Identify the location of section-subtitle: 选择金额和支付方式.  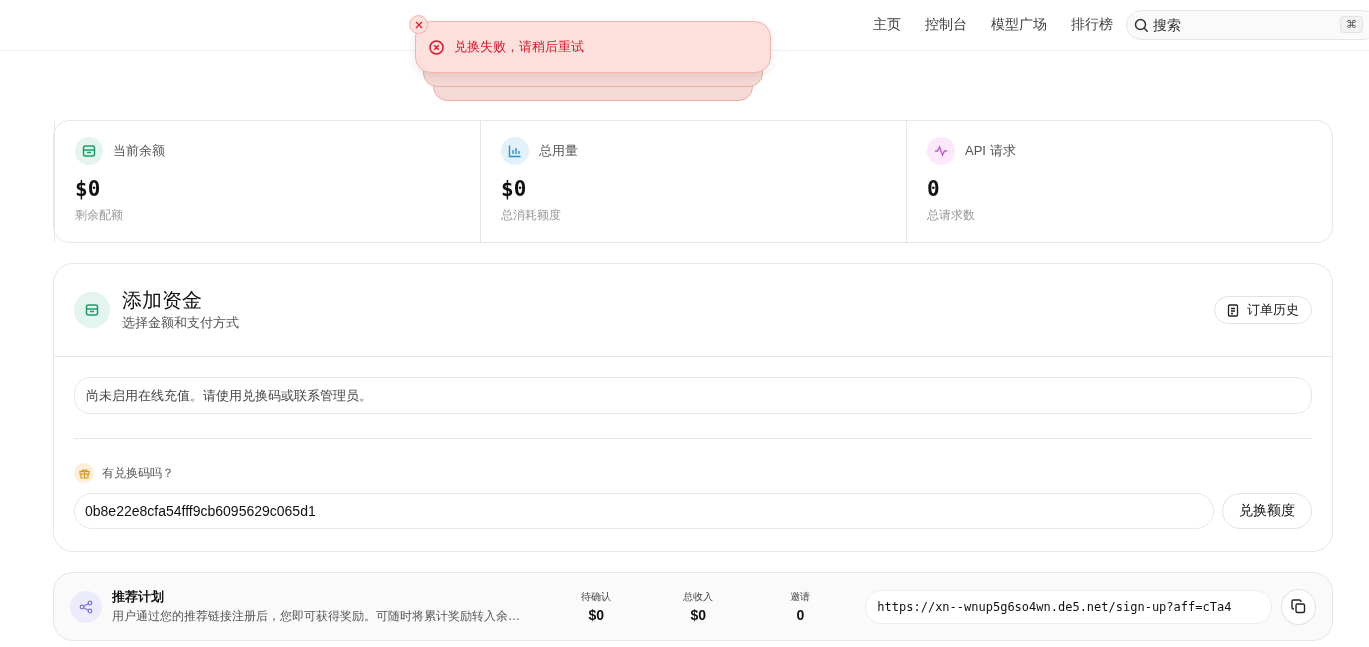
(180, 323).